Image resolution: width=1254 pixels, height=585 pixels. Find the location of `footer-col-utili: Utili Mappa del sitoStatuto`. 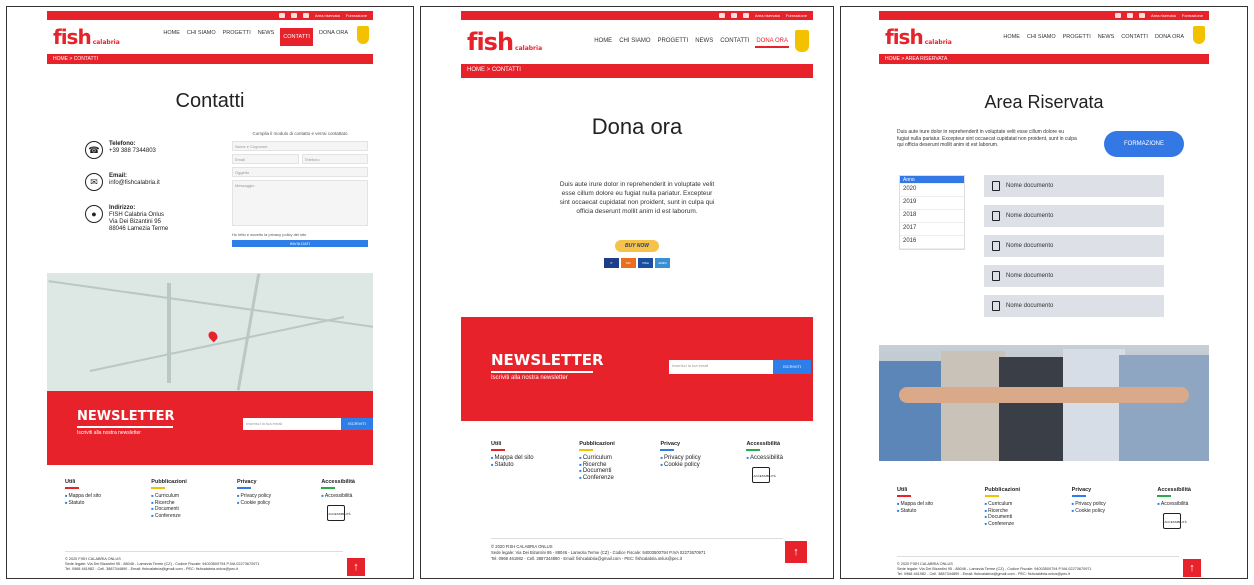

footer-col-utili: Utili Mappa del sitoStatuto is located at coordinates (915, 508).